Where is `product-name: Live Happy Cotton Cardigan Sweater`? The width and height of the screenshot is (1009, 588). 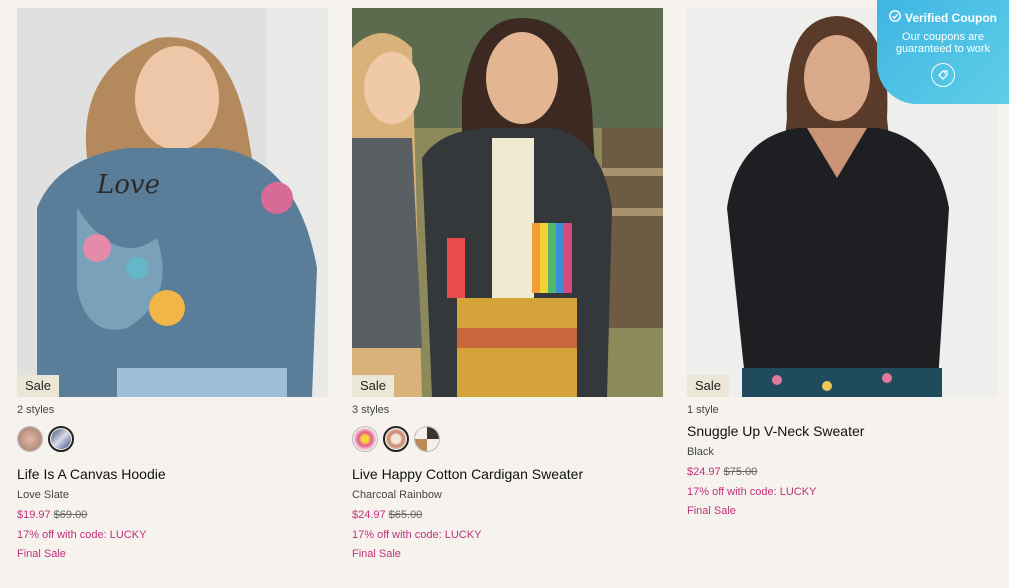
product-name: Live Happy Cotton Cardigan Sweater is located at coordinates (507, 475).